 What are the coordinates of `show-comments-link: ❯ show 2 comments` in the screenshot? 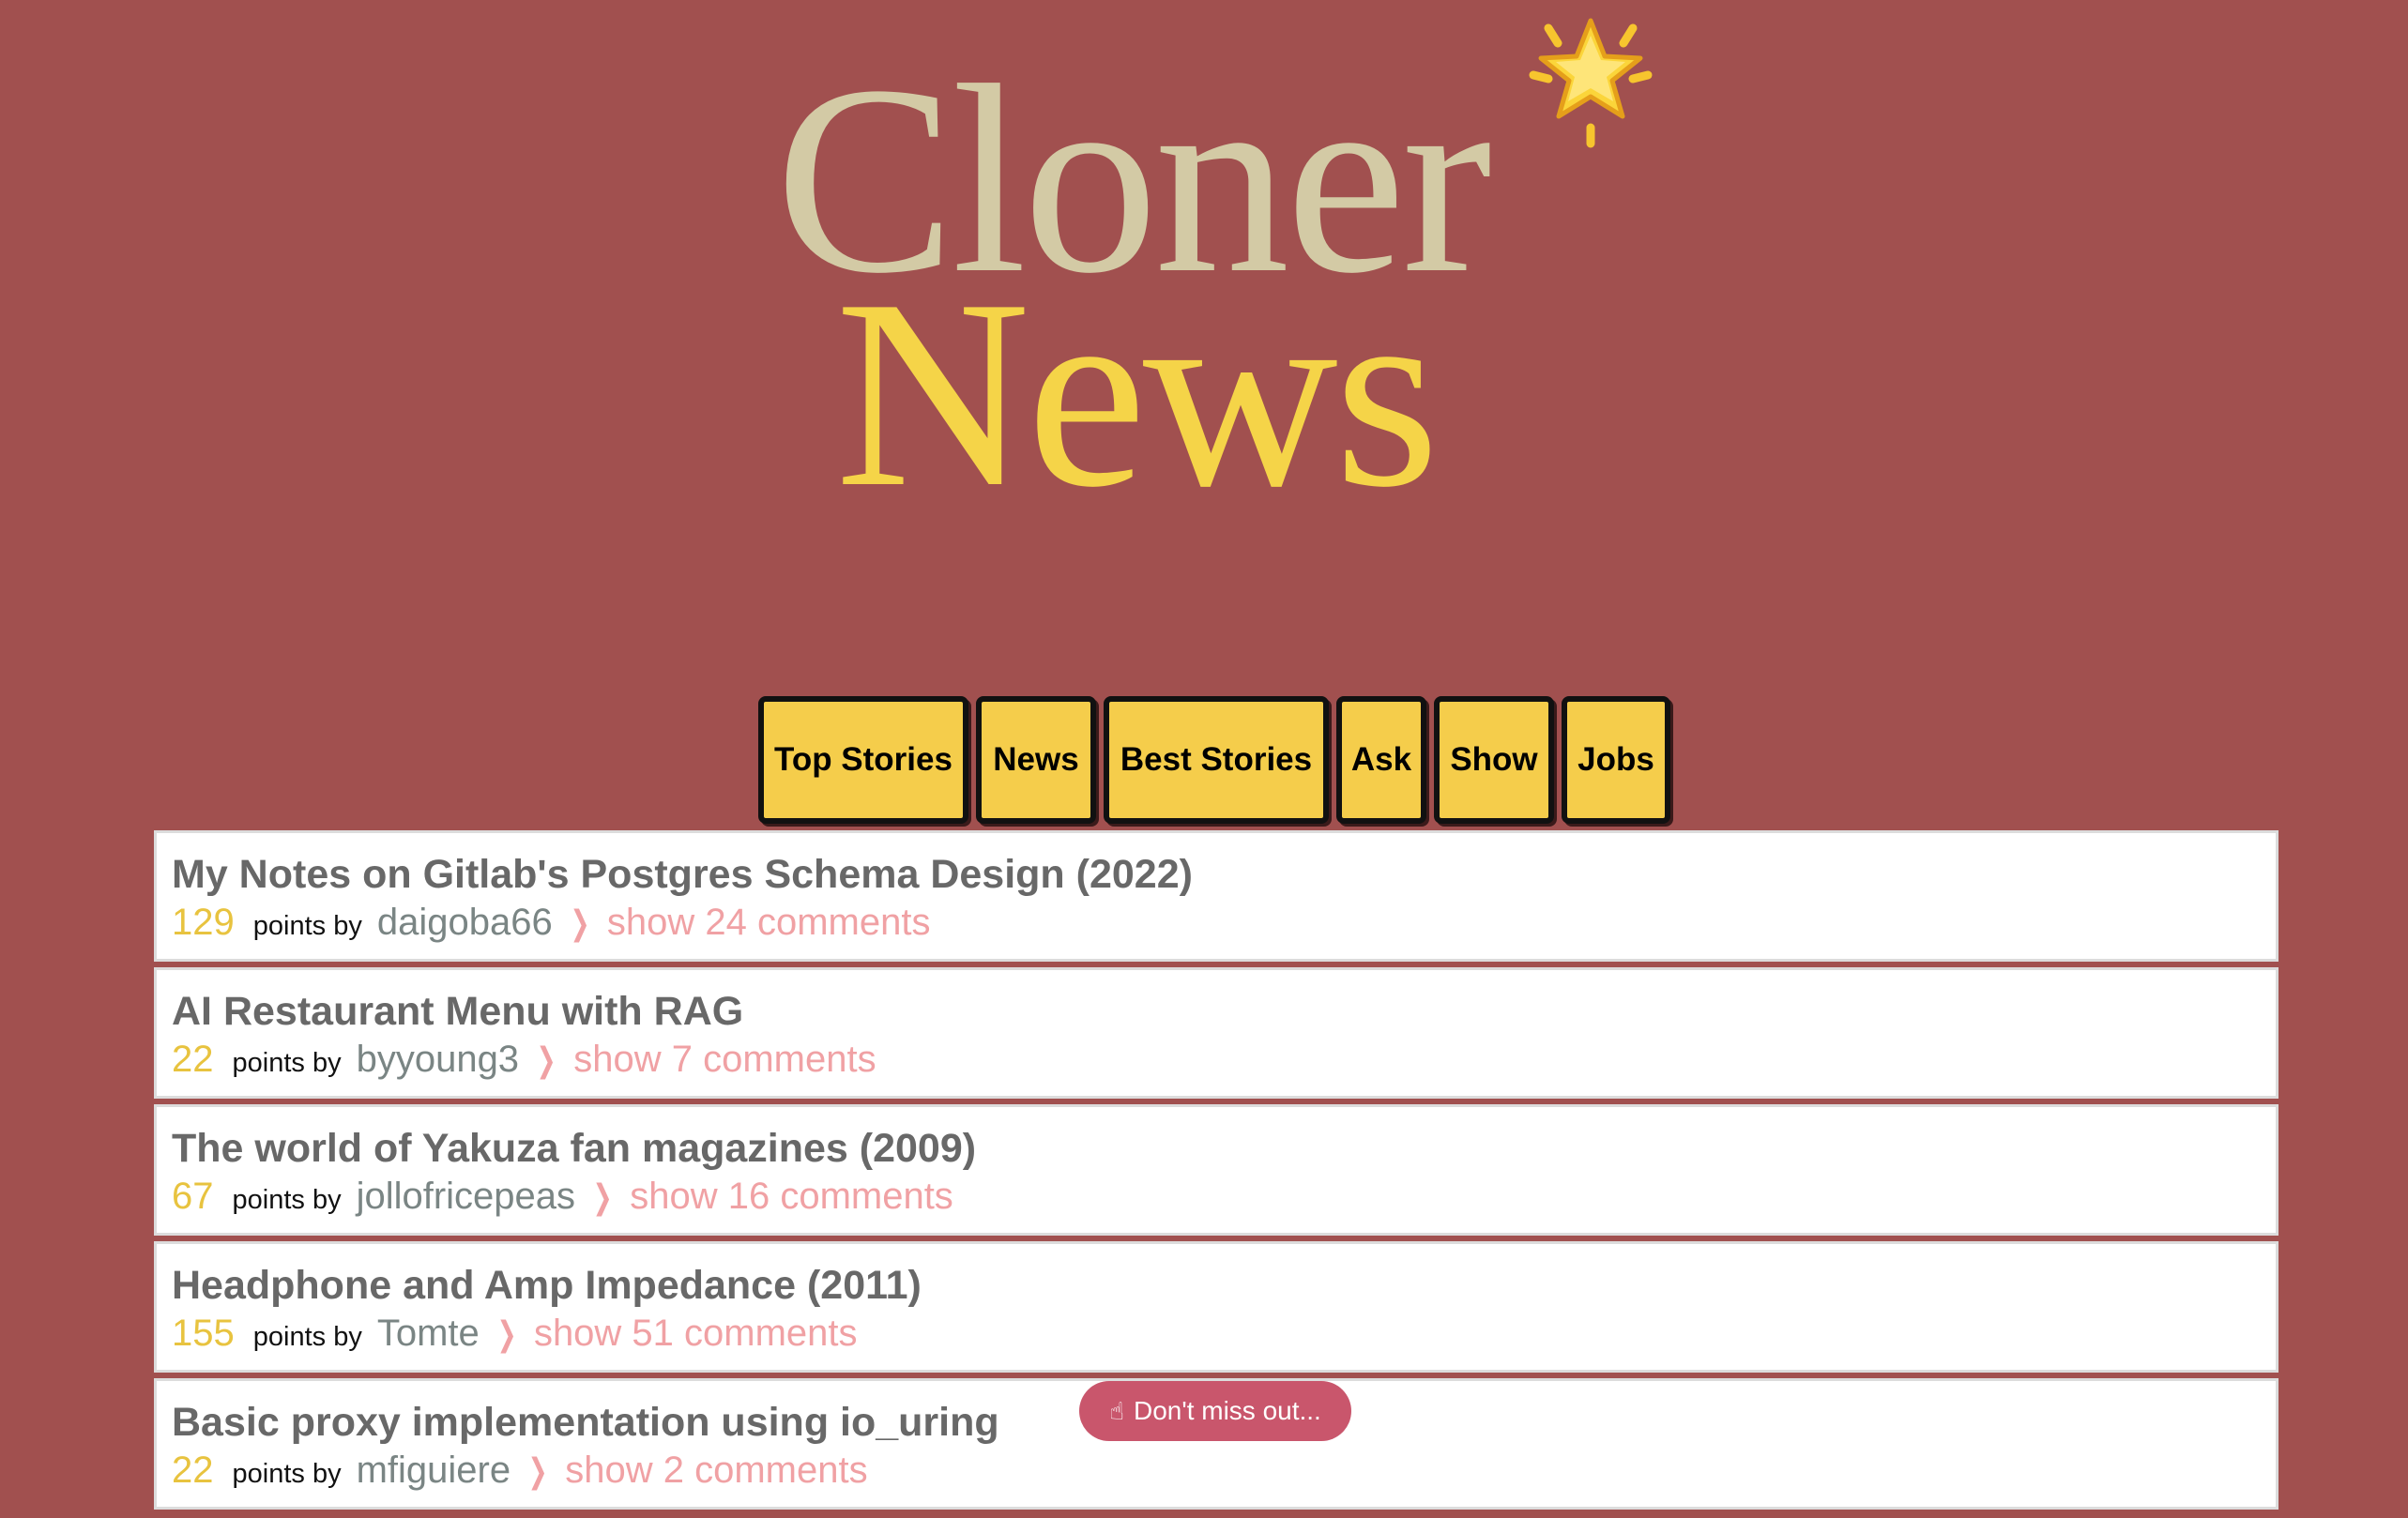 It's located at (696, 1471).